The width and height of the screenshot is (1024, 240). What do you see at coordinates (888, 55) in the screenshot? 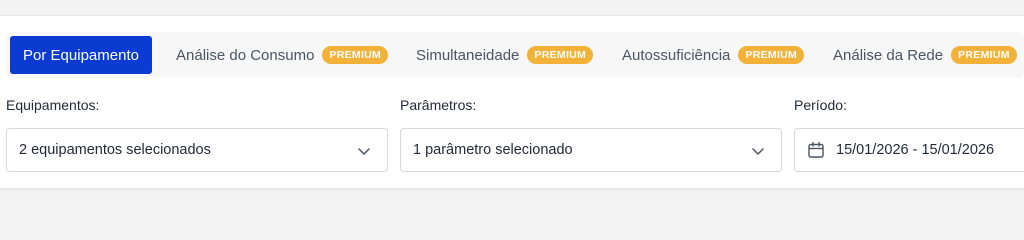
I see `tab-label: Análise da Rede` at bounding box center [888, 55].